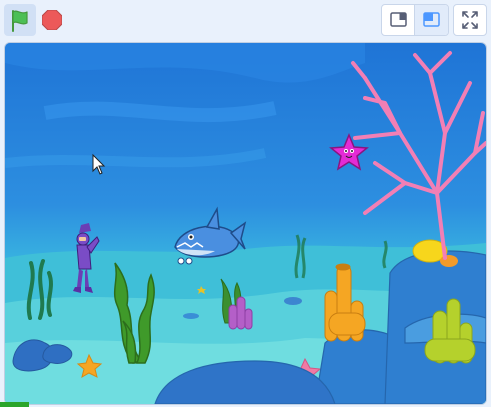 This screenshot has height=407, width=491. I want to click on fullscreen-icon, so click(470, 20).